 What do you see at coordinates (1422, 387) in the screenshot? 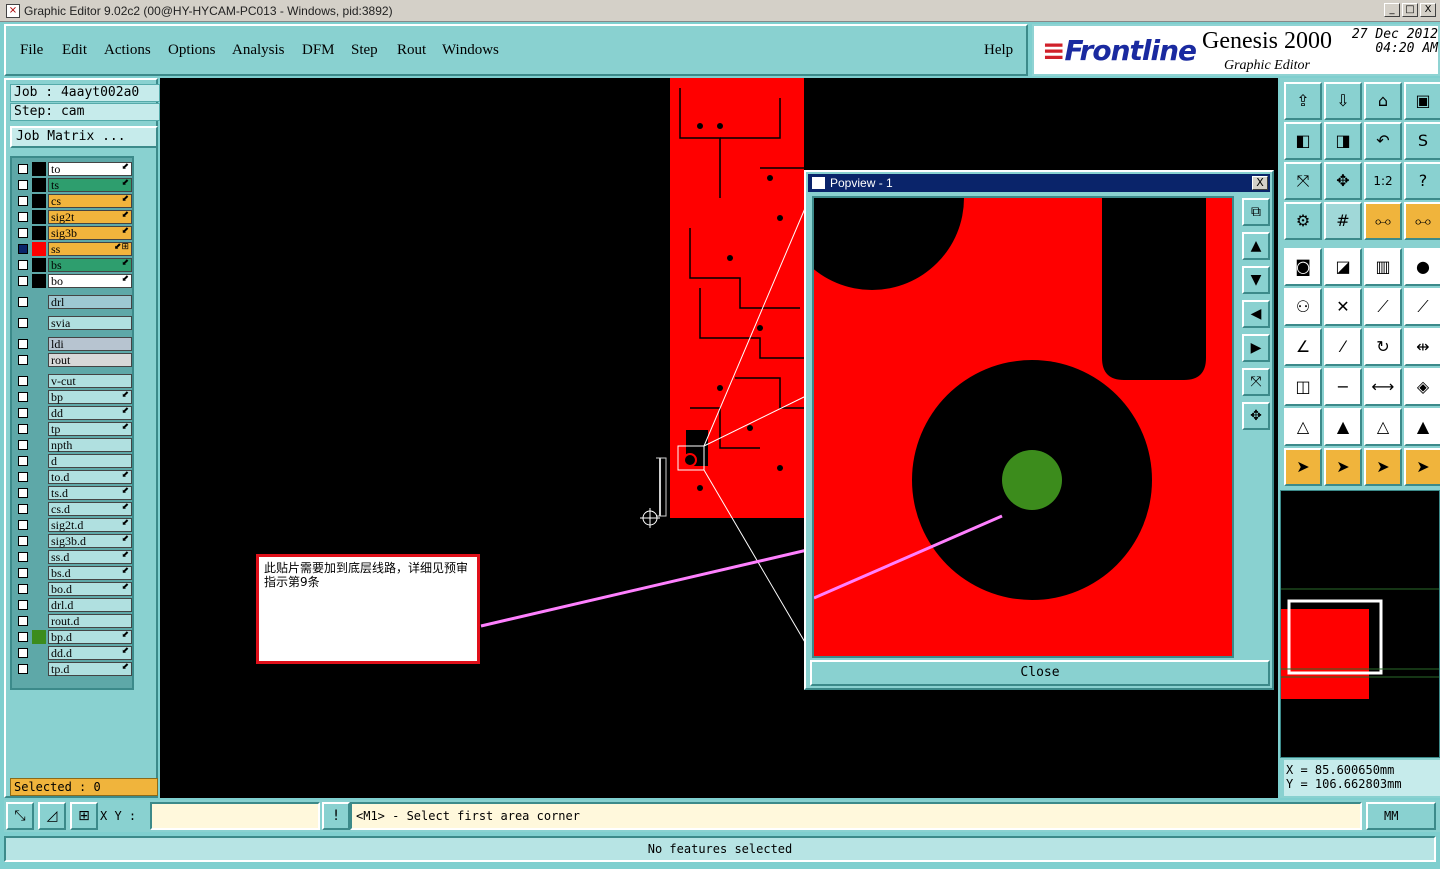
I see `shapes-icon: ◈` at bounding box center [1422, 387].